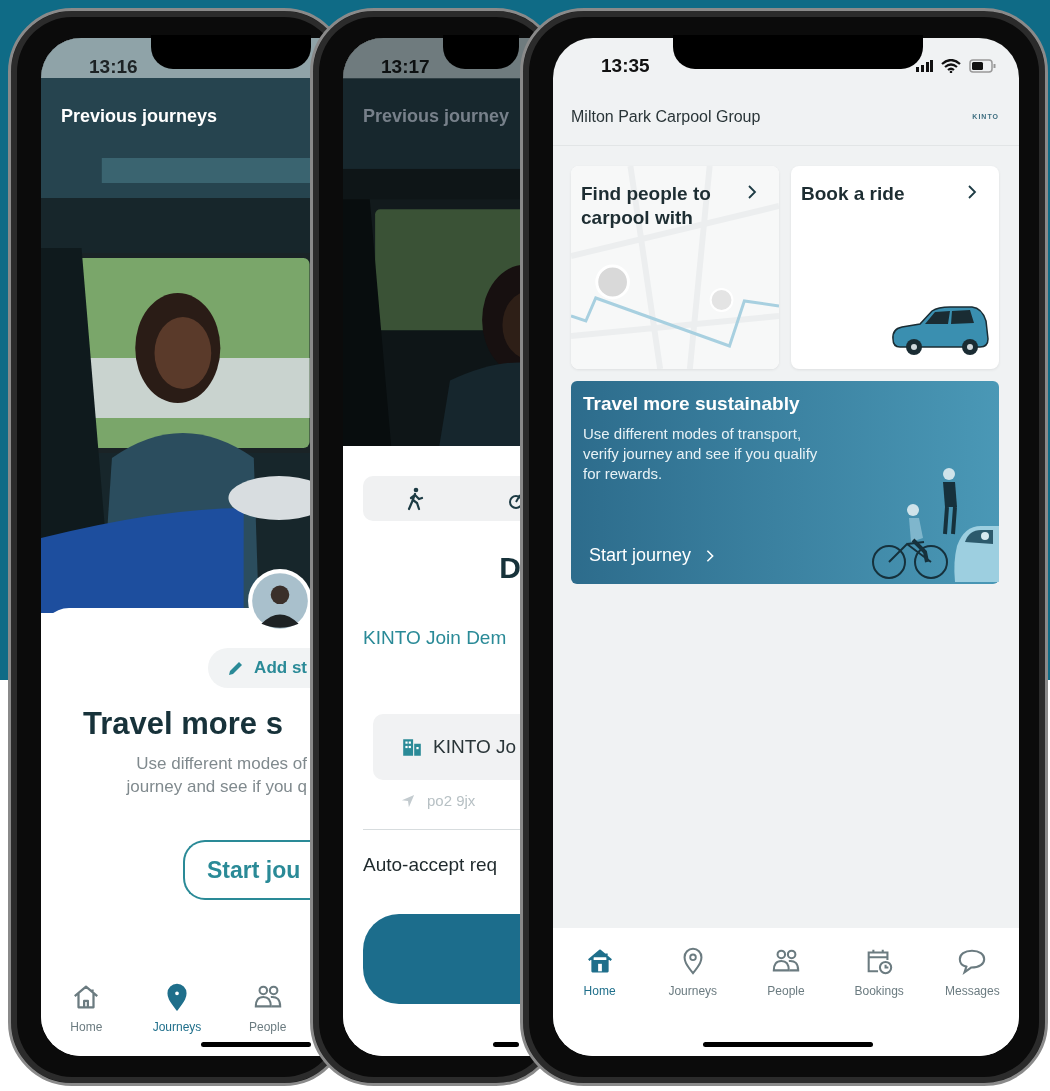 This screenshot has width=1050, height=1091. Describe the element at coordinates (113, 67) in the screenshot. I see `status-time: 13:16` at that location.